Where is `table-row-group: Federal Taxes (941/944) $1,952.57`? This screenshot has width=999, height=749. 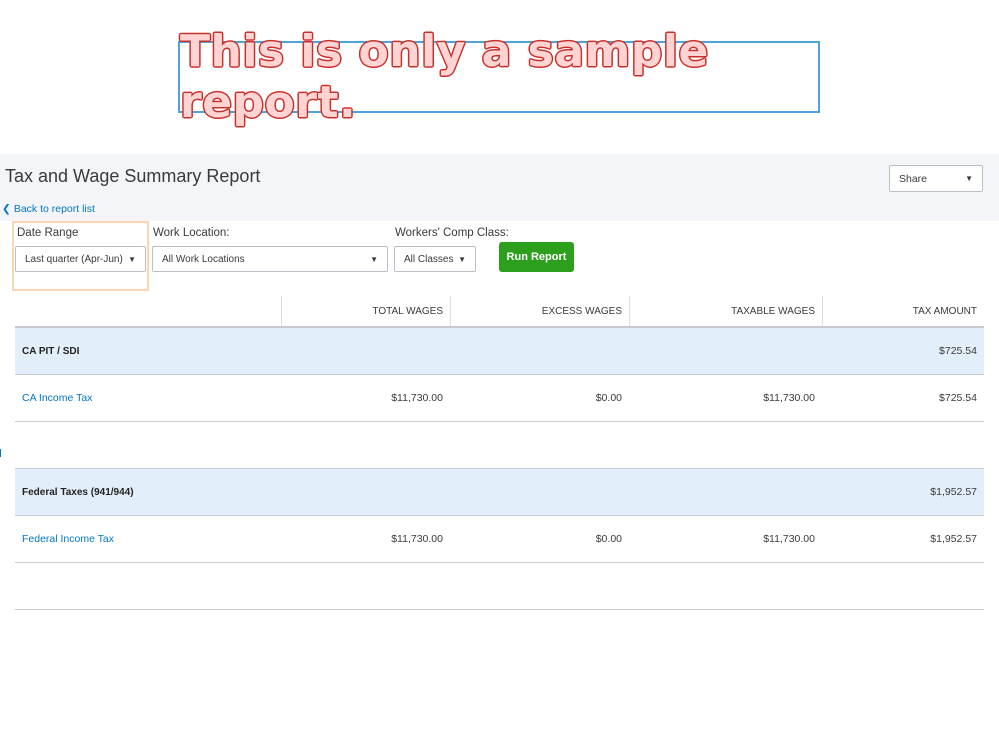 table-row-group: Federal Taxes (941/944) $1,952.57 is located at coordinates (499, 492).